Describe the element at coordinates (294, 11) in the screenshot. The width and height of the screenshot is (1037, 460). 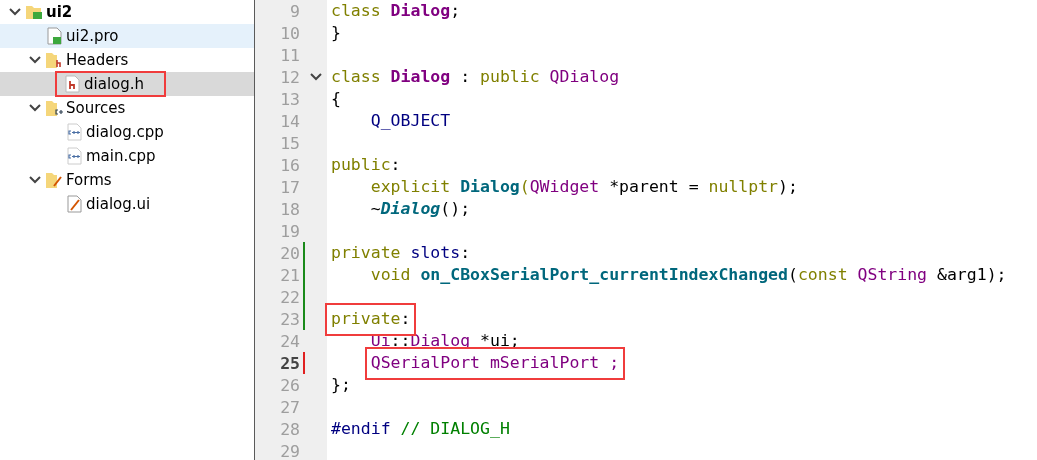
I see `line-number: 9` at that location.